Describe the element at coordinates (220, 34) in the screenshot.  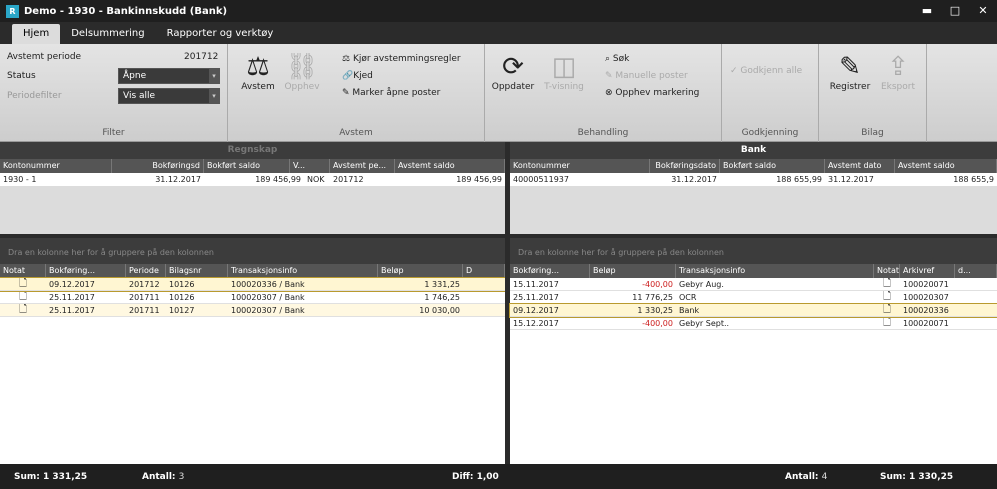
I see `tab-rapporter: Rapporter og verktøy` at that location.